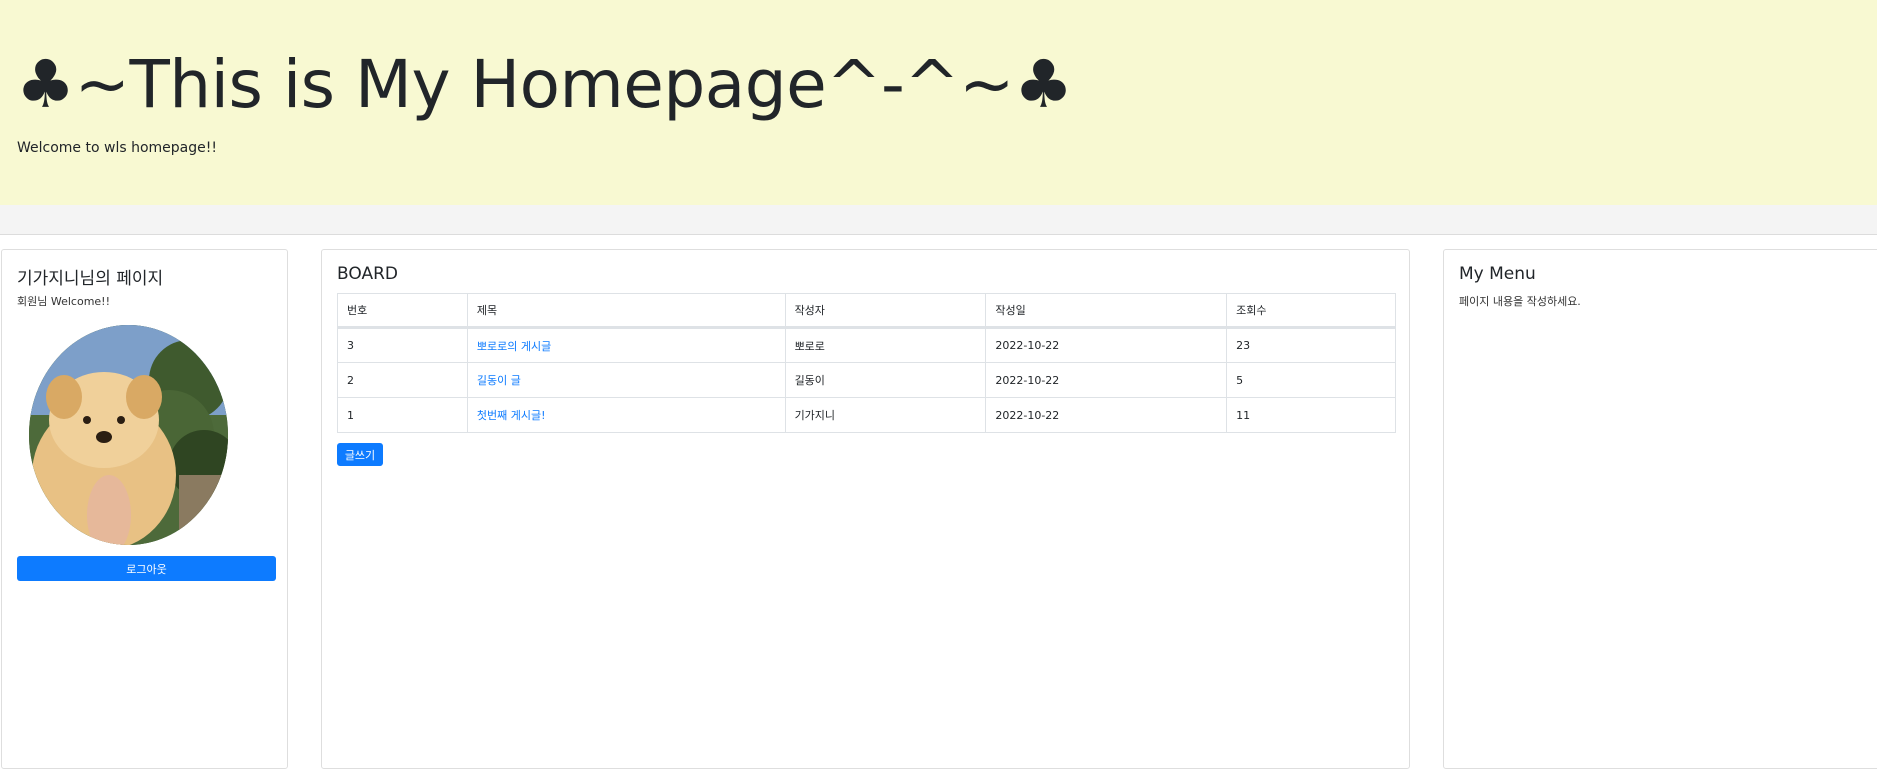  What do you see at coordinates (938, 220) in the screenshot?
I see `nav-band` at bounding box center [938, 220].